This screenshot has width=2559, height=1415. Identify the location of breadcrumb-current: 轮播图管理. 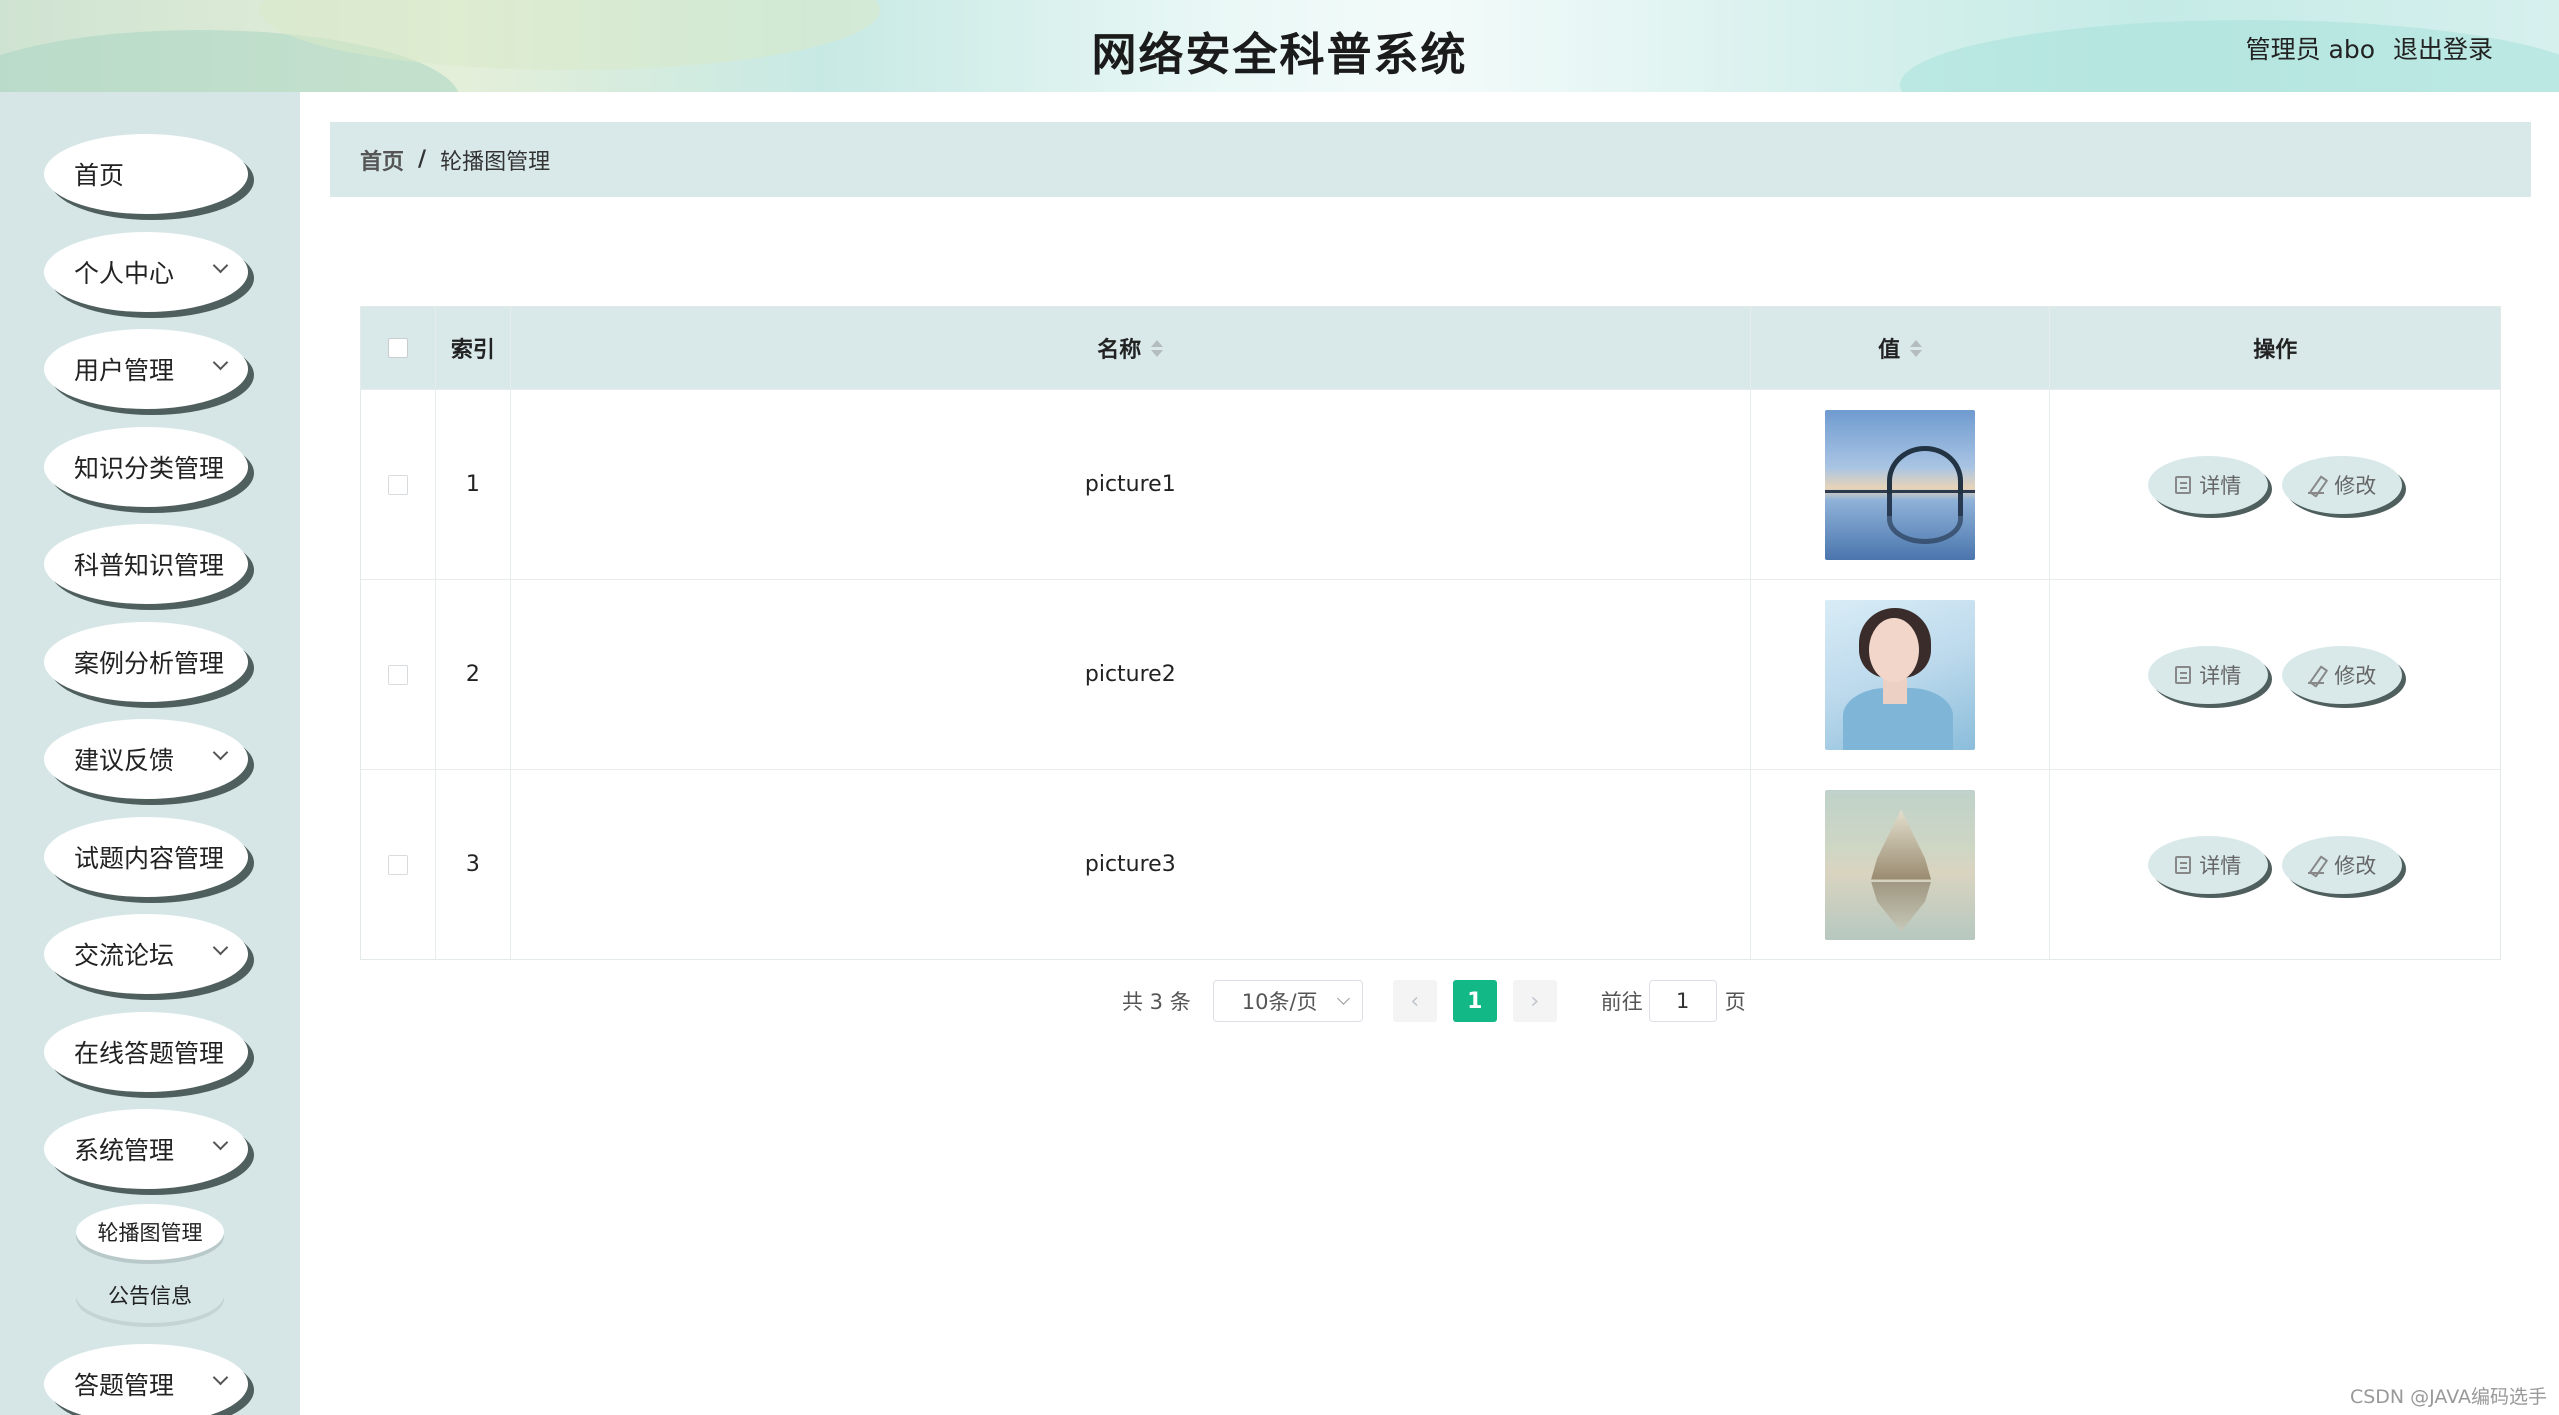
(495, 162).